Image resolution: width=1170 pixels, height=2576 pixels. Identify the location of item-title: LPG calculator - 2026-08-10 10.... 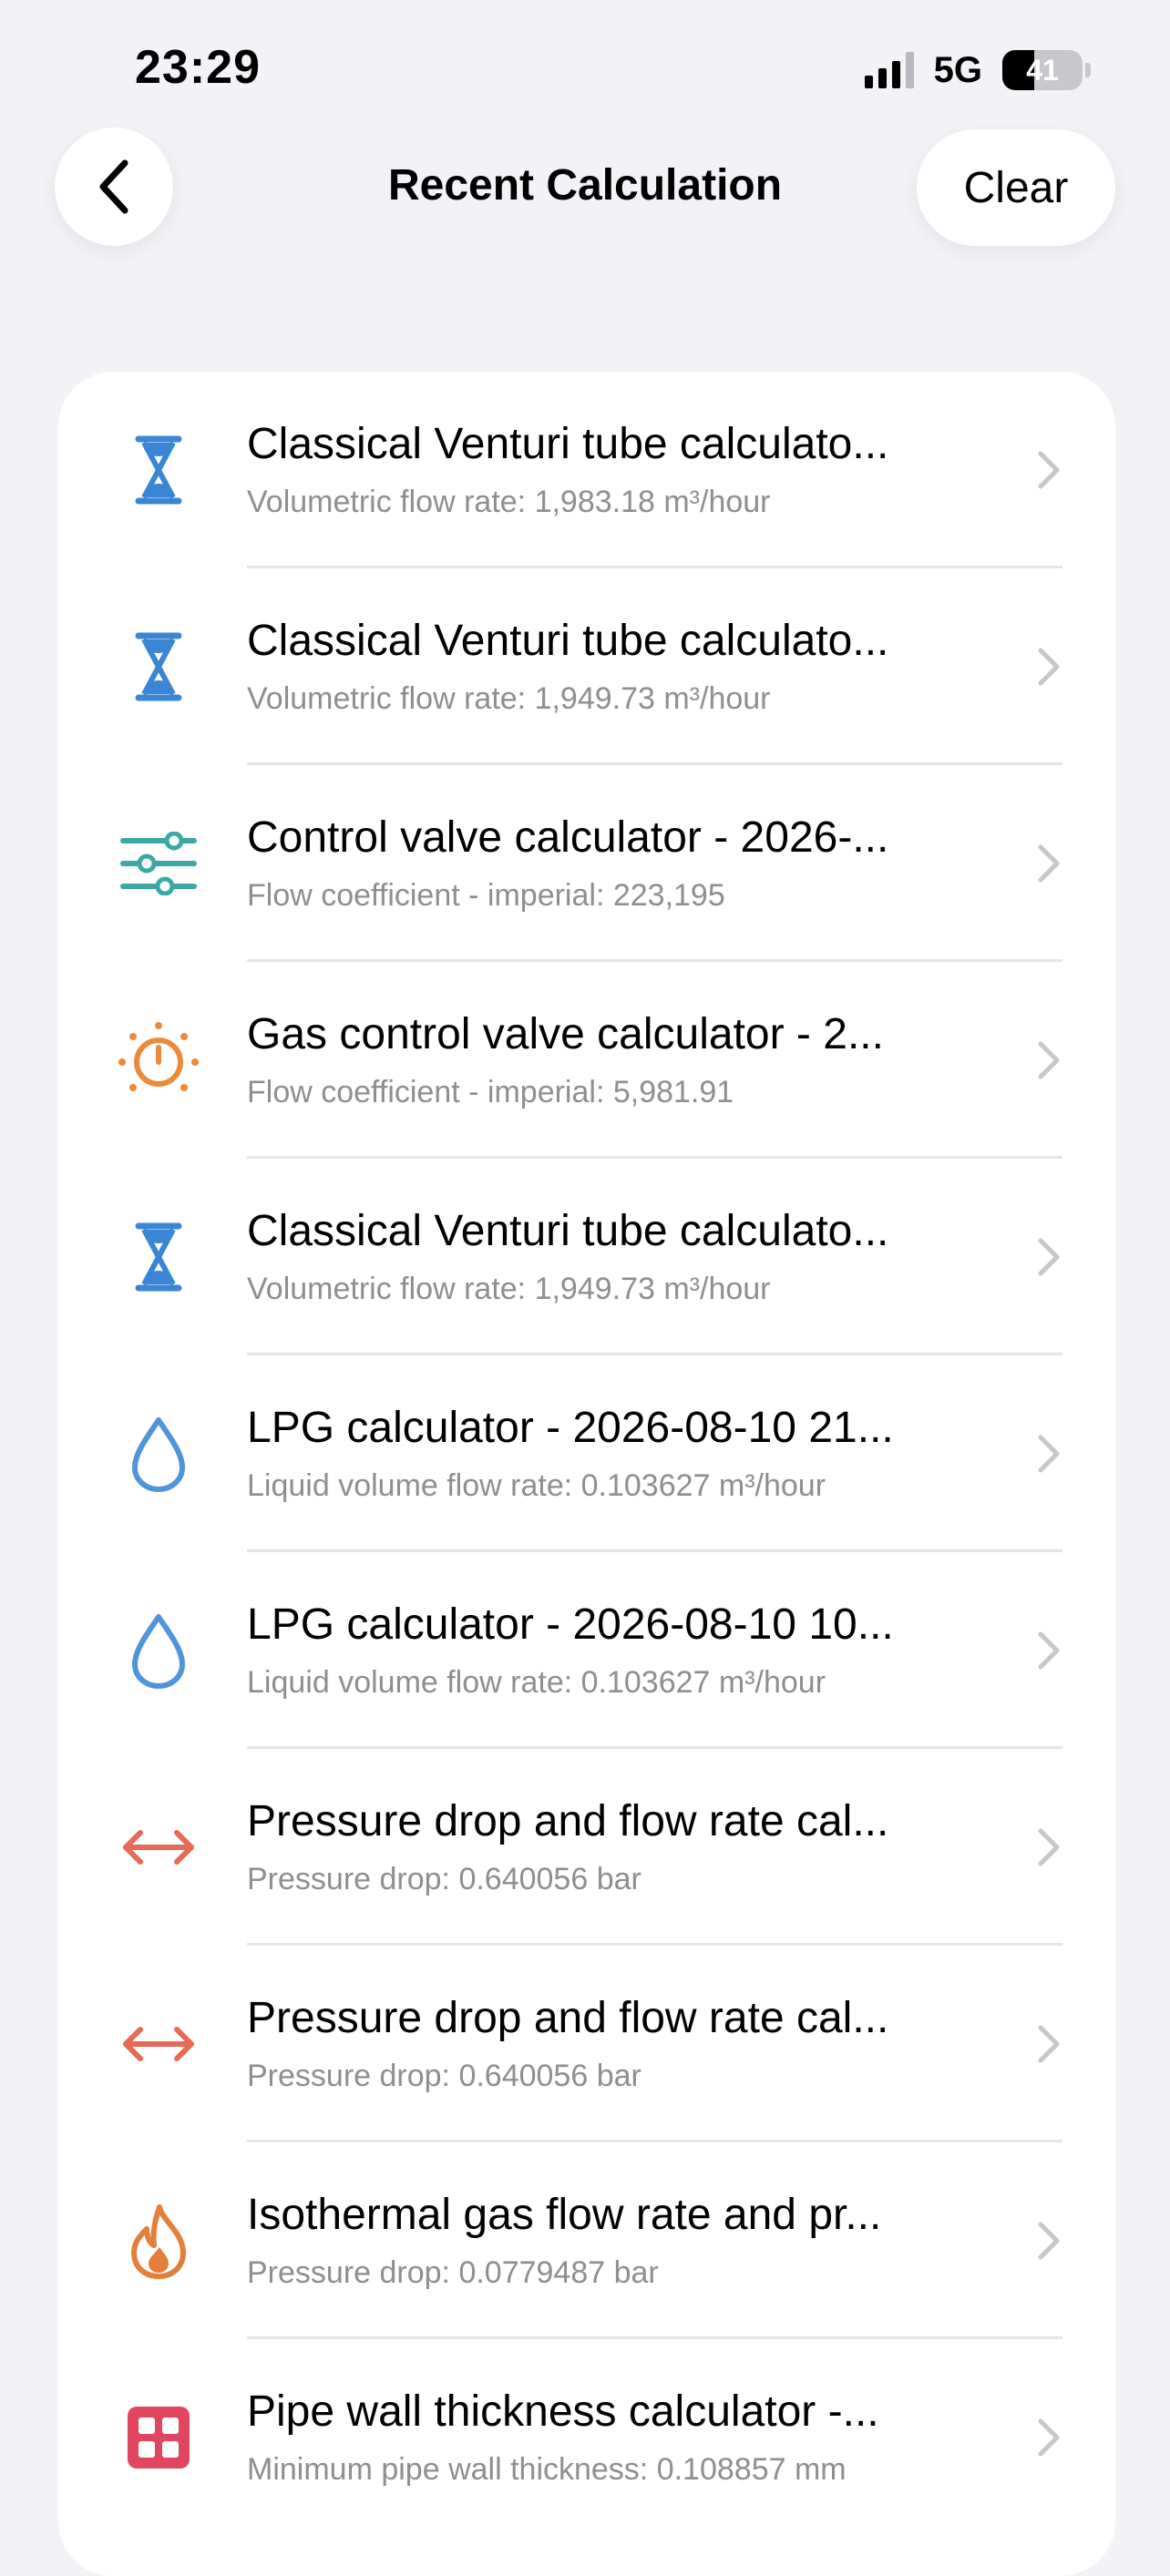
(571, 1624).